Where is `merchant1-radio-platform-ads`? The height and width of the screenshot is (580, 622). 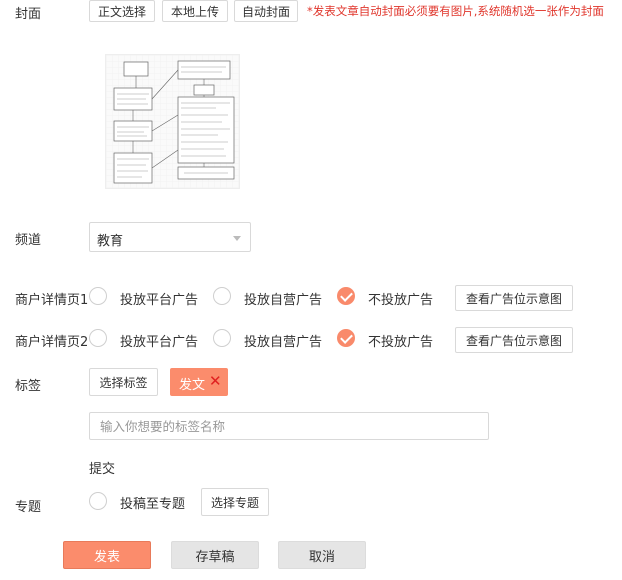
merchant1-radio-platform-ads is located at coordinates (98, 296).